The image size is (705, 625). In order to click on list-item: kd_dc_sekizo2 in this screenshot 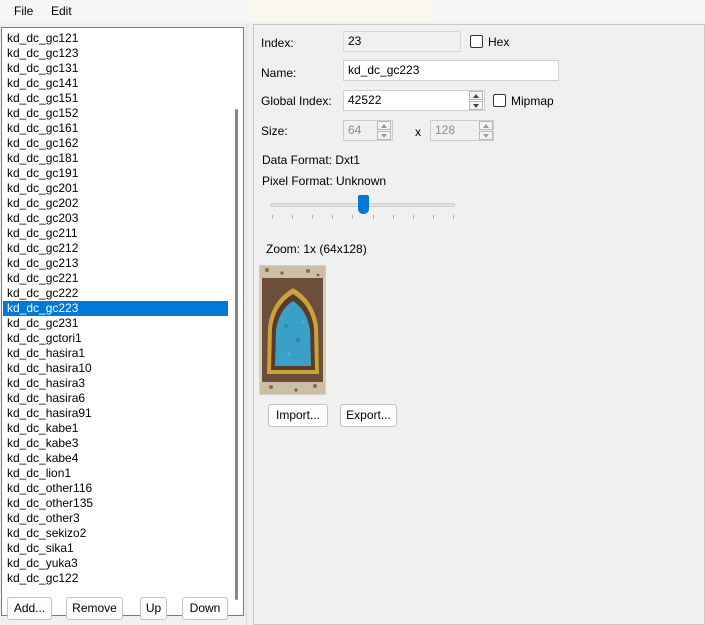, I will do `click(115, 533)`.